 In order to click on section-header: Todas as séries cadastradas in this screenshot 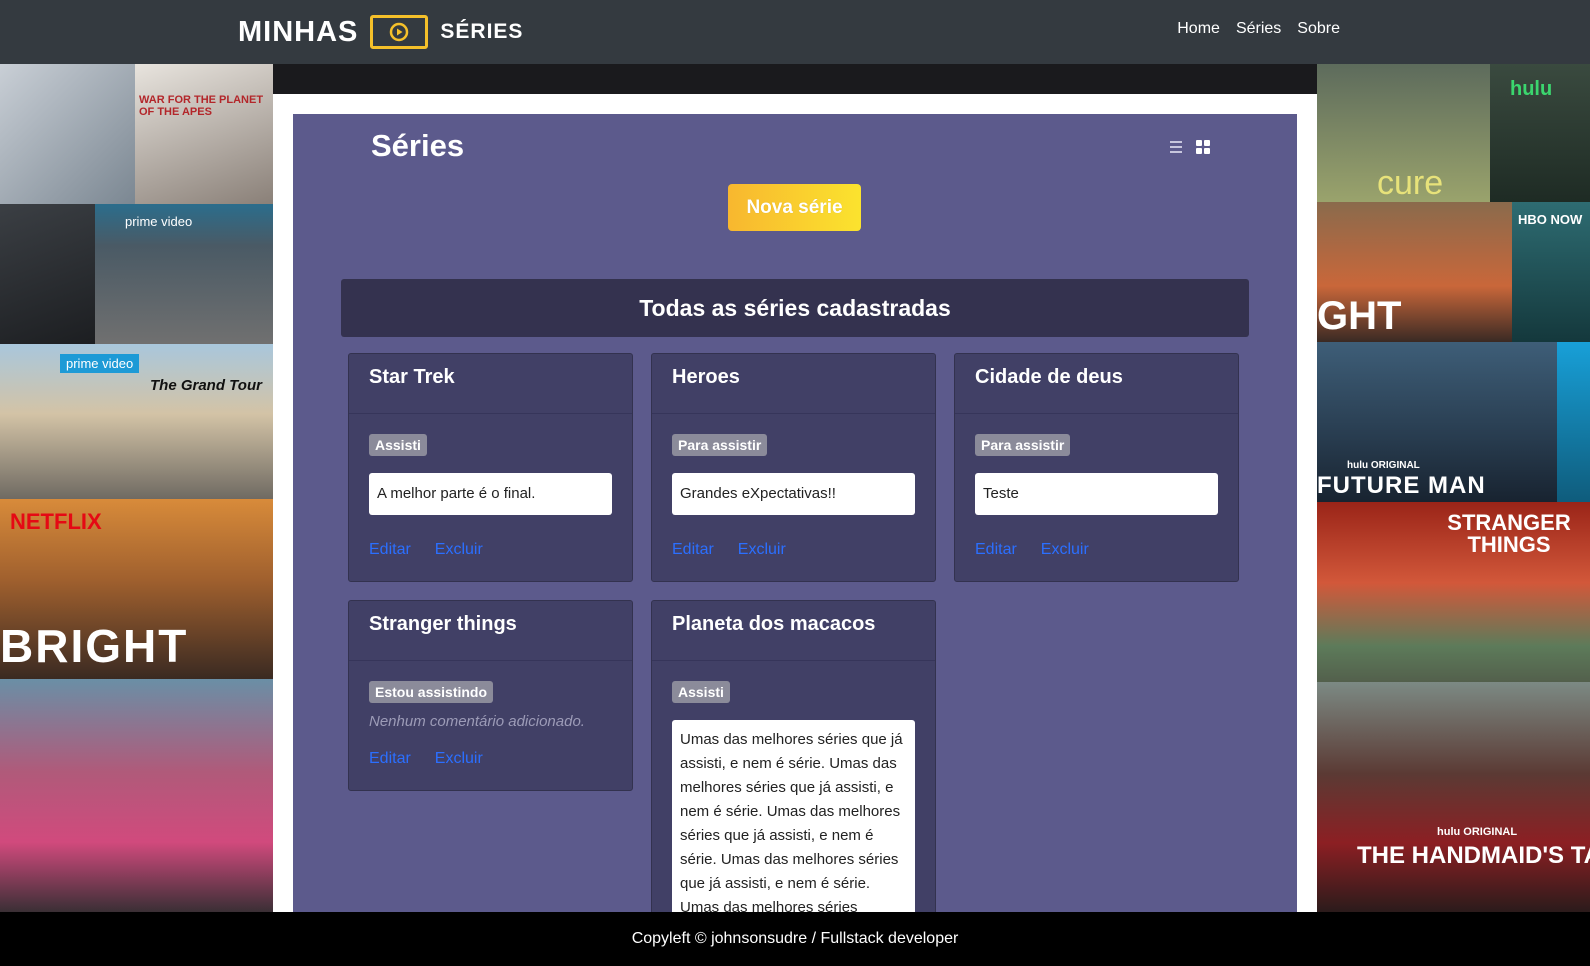, I will do `click(795, 308)`.